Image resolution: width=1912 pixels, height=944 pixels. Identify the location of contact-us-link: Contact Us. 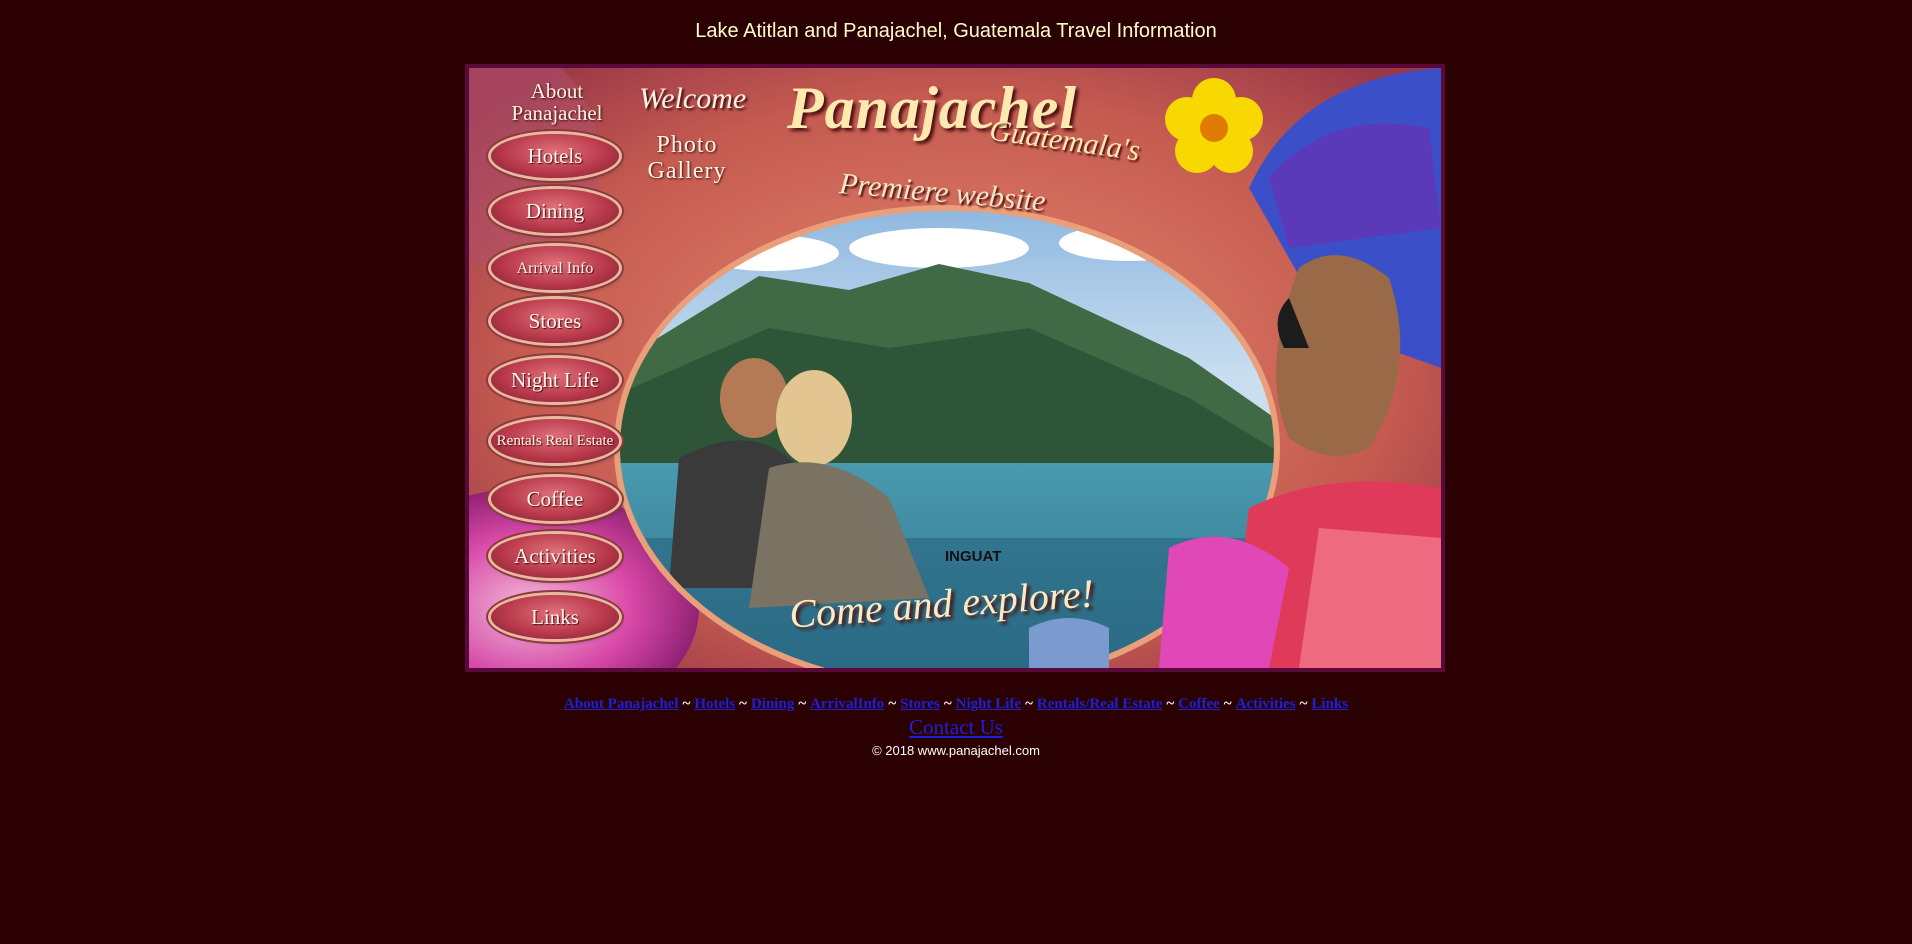
(956, 727).